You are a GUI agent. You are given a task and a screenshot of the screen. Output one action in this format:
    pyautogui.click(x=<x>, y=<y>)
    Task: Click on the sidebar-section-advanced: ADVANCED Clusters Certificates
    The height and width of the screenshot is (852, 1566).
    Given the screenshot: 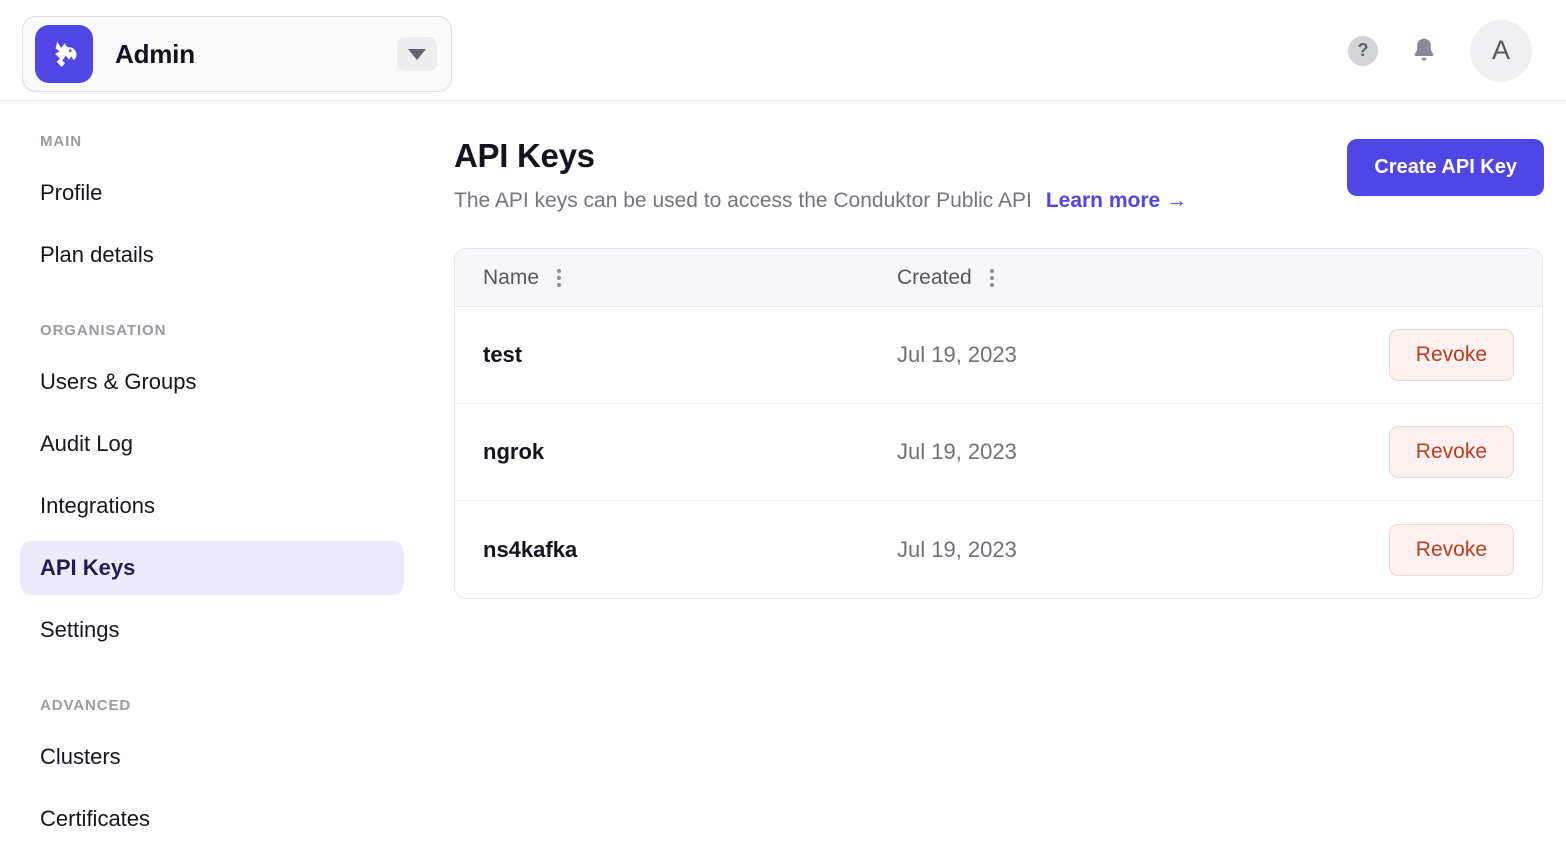 What is the action you would take?
    pyautogui.click(x=212, y=771)
    